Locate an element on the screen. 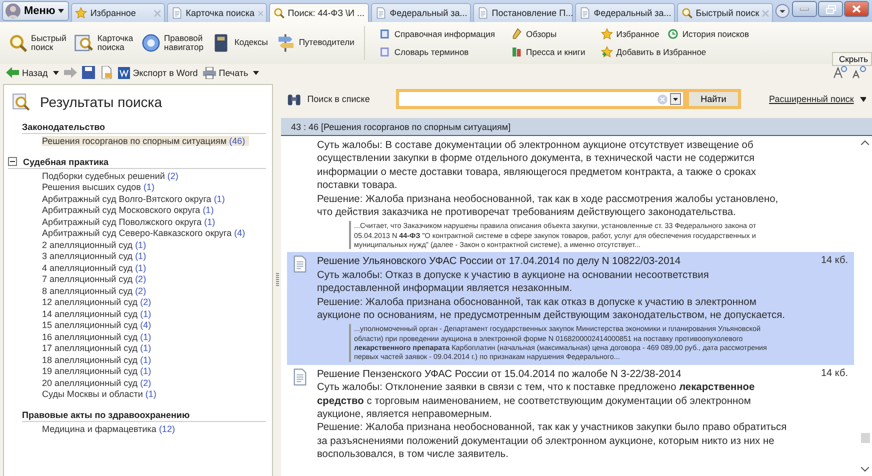 The height and width of the screenshot is (476, 872). ribbon-button: Карточка поиска is located at coordinates (104, 43).